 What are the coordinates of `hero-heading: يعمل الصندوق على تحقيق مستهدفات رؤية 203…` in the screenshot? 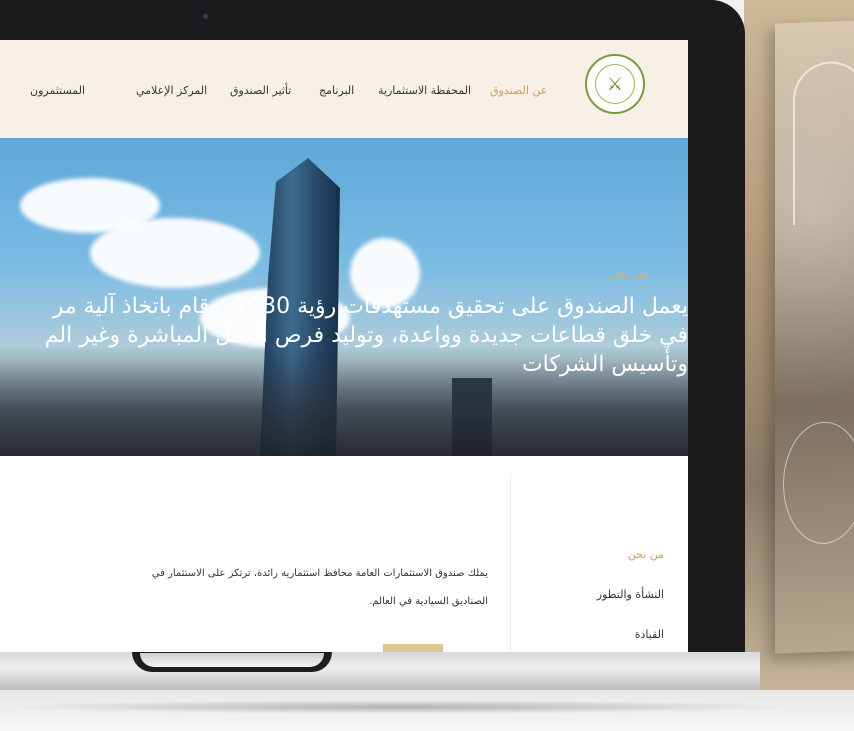 It's located at (344, 335).